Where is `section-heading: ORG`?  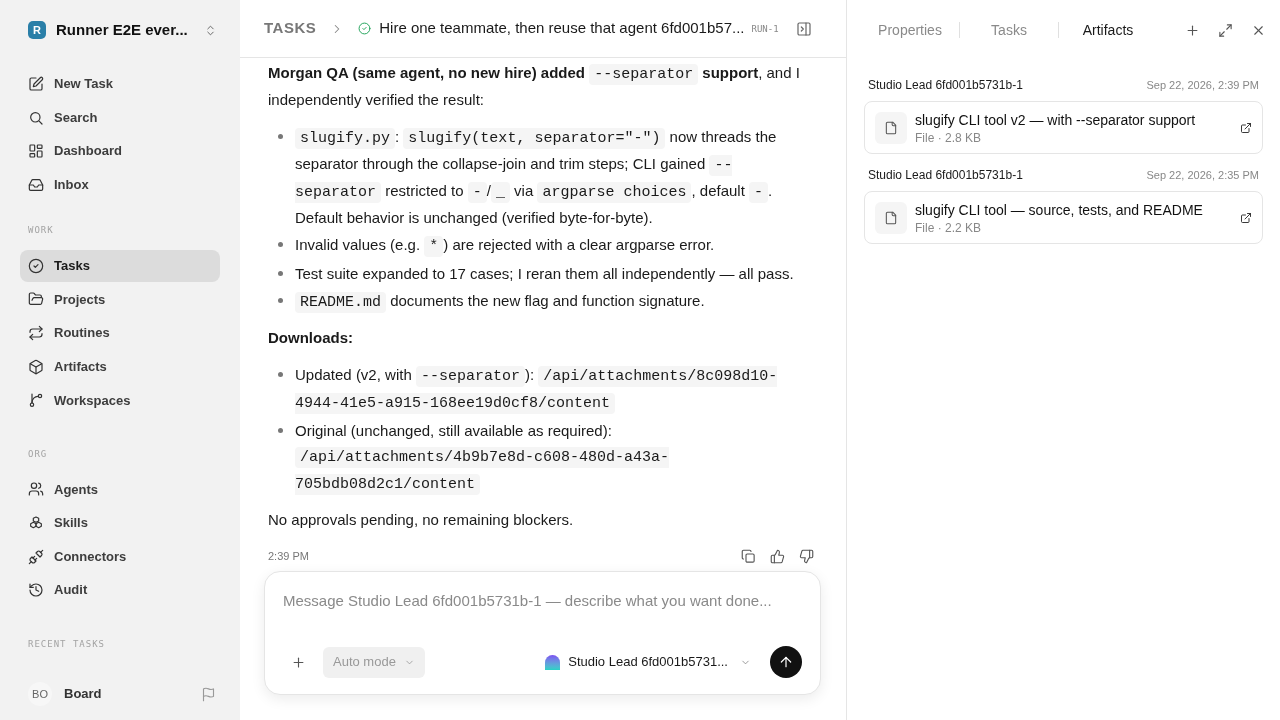
section-heading: ORG is located at coordinates (38, 454).